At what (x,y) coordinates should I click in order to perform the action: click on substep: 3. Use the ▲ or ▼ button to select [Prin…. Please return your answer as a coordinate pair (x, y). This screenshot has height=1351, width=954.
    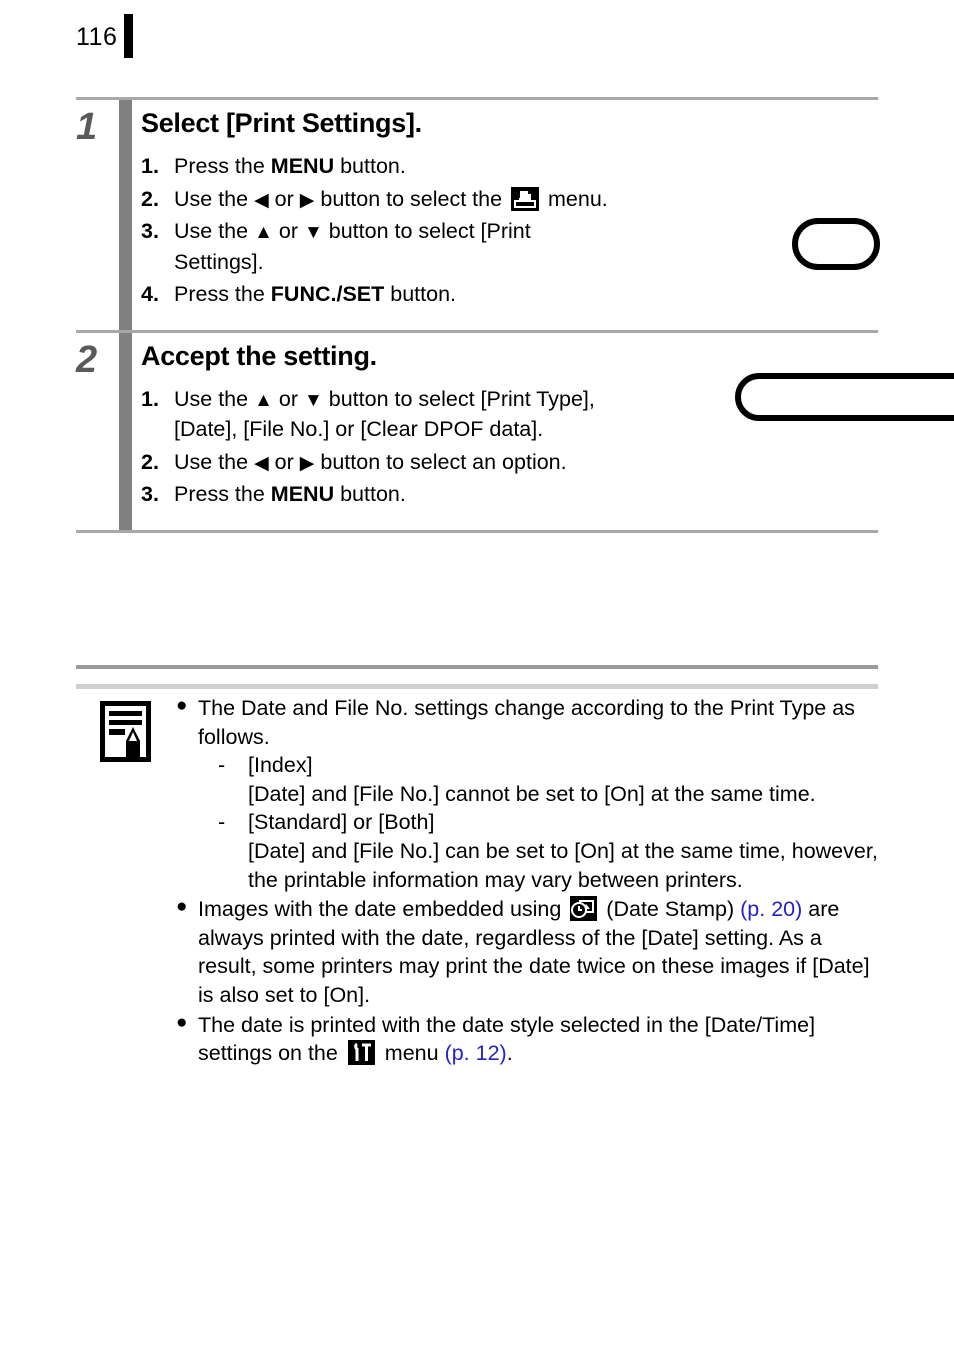
    Looking at the image, I should click on (380, 246).